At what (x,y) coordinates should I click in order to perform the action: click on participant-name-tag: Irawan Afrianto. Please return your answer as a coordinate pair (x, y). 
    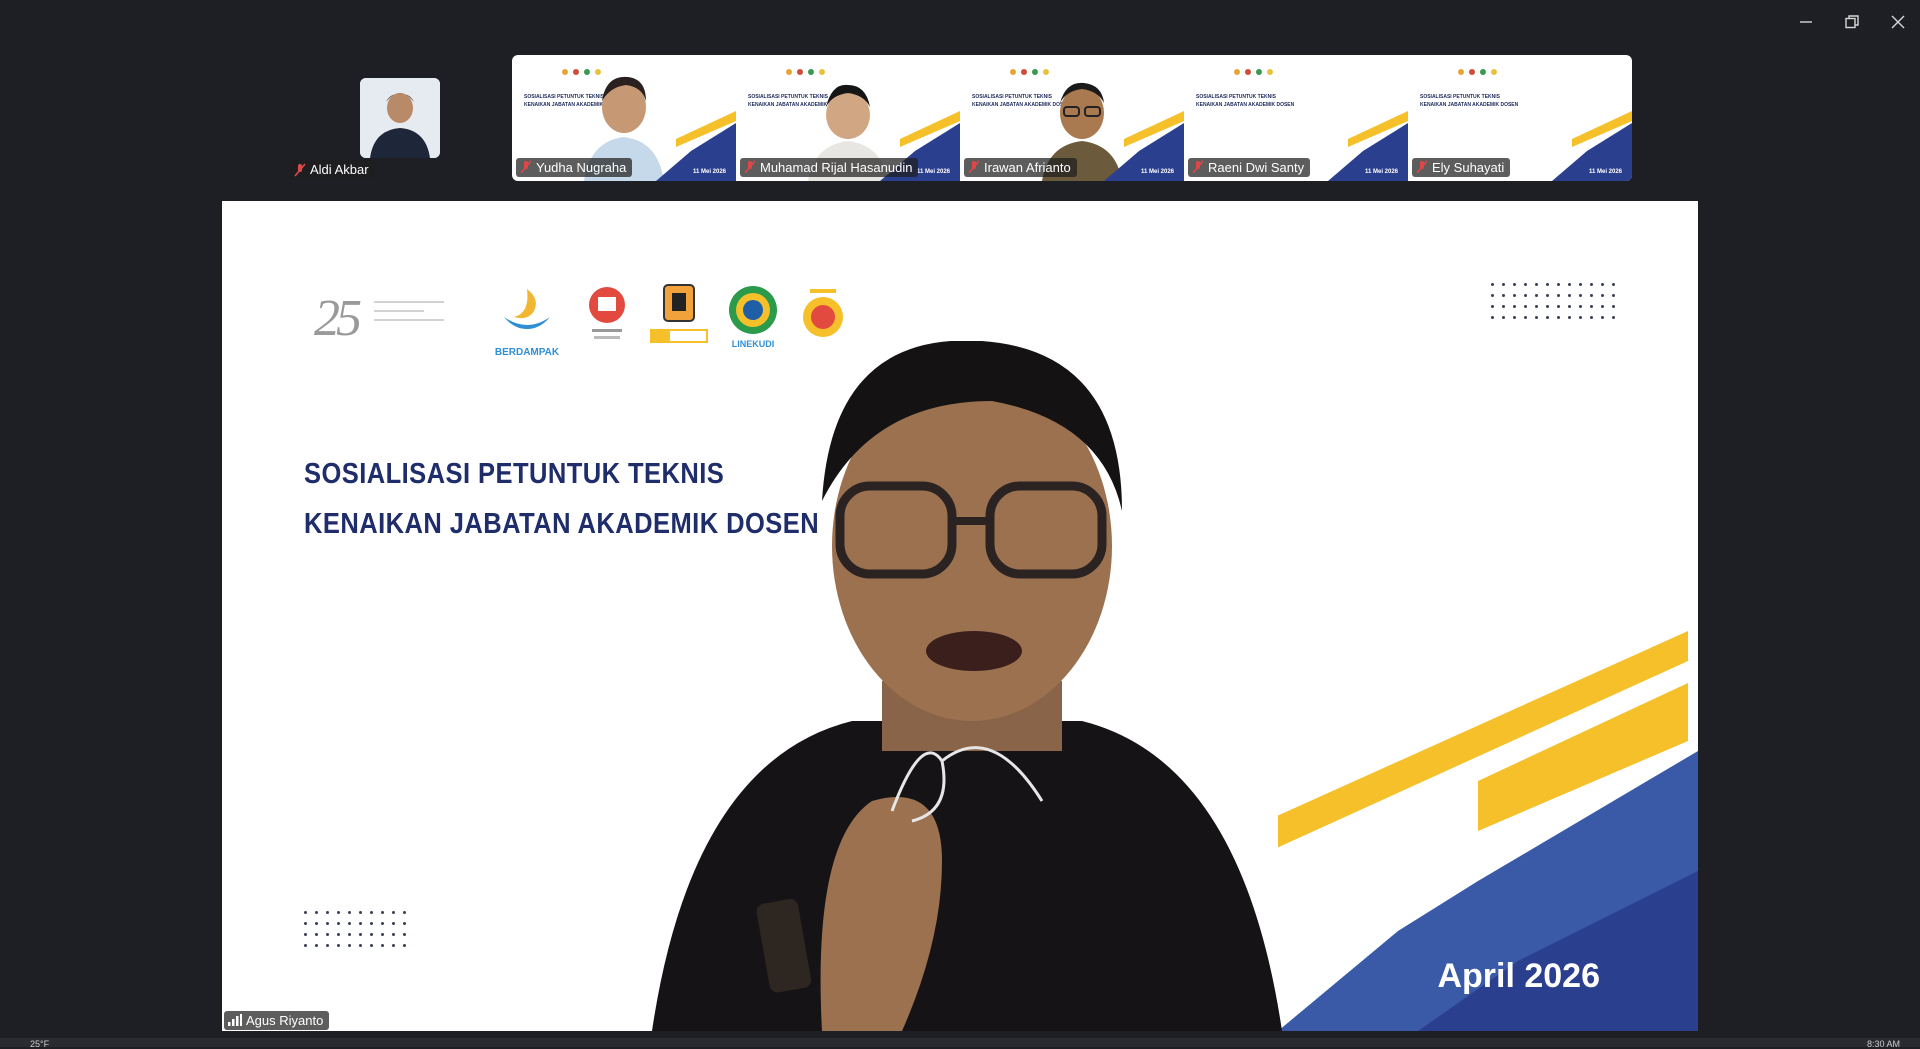
    Looking at the image, I should click on (1020, 167).